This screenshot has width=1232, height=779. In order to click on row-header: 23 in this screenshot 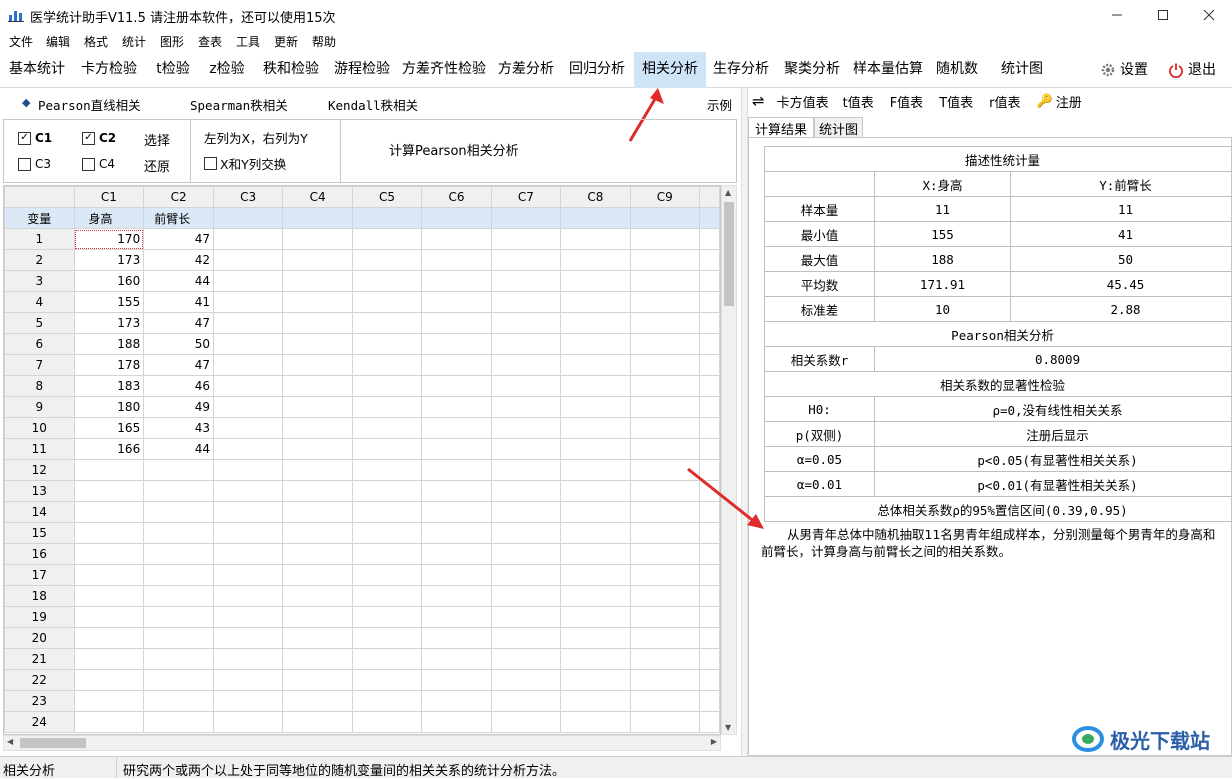, I will do `click(40, 701)`.